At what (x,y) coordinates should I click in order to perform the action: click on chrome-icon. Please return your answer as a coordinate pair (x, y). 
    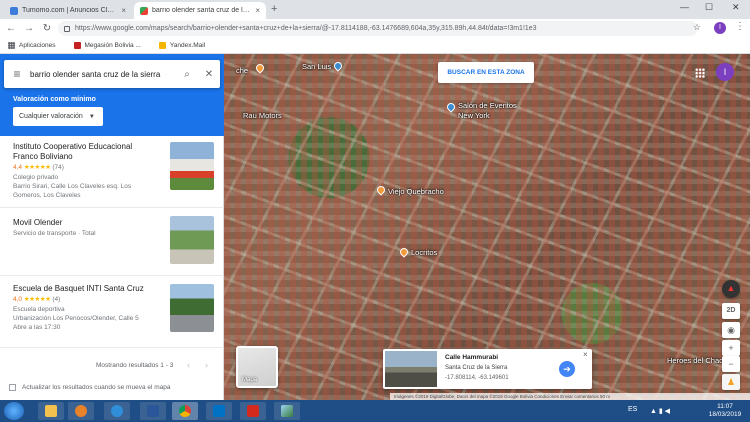
    Looking at the image, I should click on (185, 411).